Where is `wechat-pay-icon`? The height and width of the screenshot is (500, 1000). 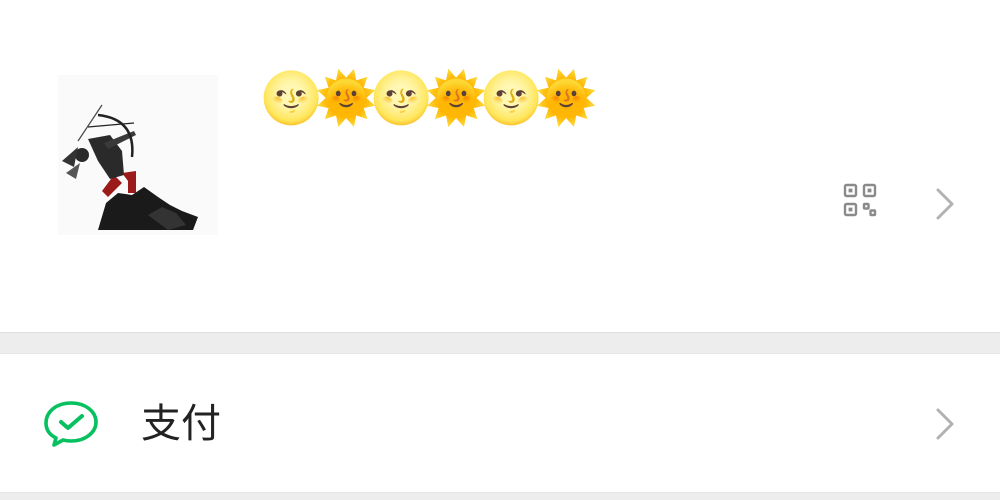 wechat-pay-icon is located at coordinates (71, 424).